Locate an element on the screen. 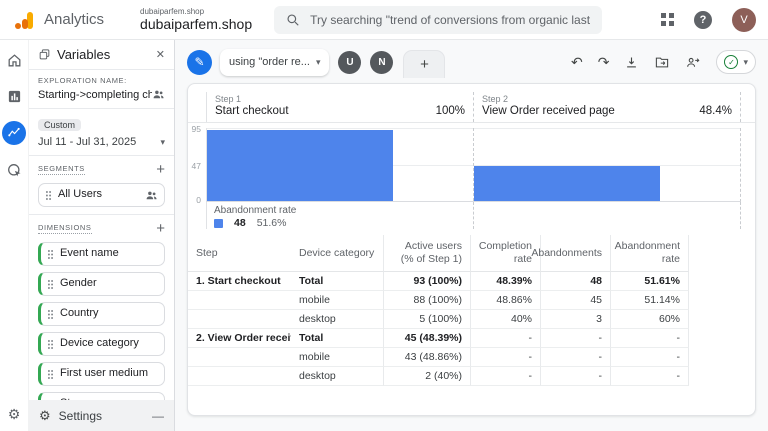  cell-step: 2. View Order received page is located at coordinates (239, 339).